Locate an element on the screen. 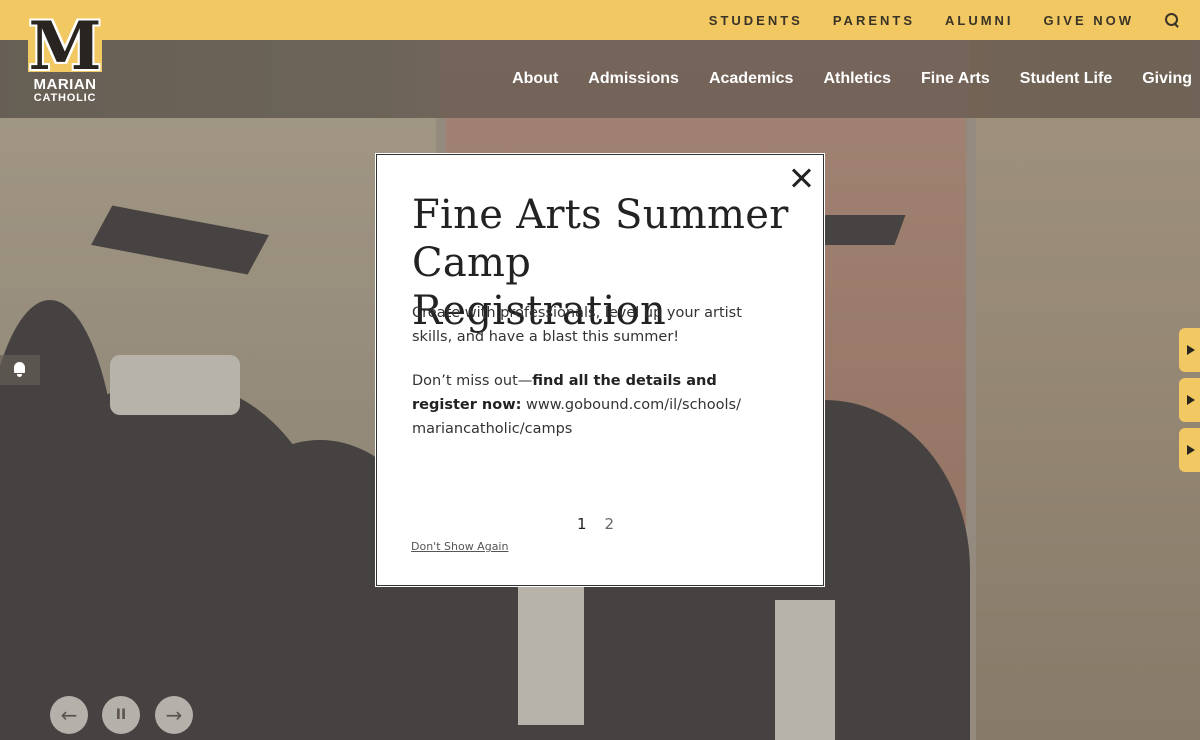 The height and width of the screenshot is (740, 1200). logo-name-line2: CATHOLIC is located at coordinates (65, 98).